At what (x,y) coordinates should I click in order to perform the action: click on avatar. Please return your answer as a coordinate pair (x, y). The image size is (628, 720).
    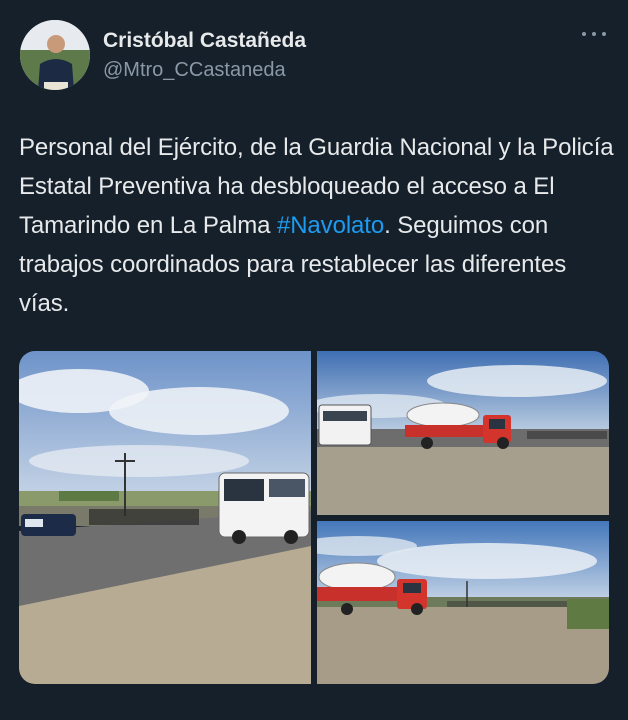
    Looking at the image, I should click on (55, 55).